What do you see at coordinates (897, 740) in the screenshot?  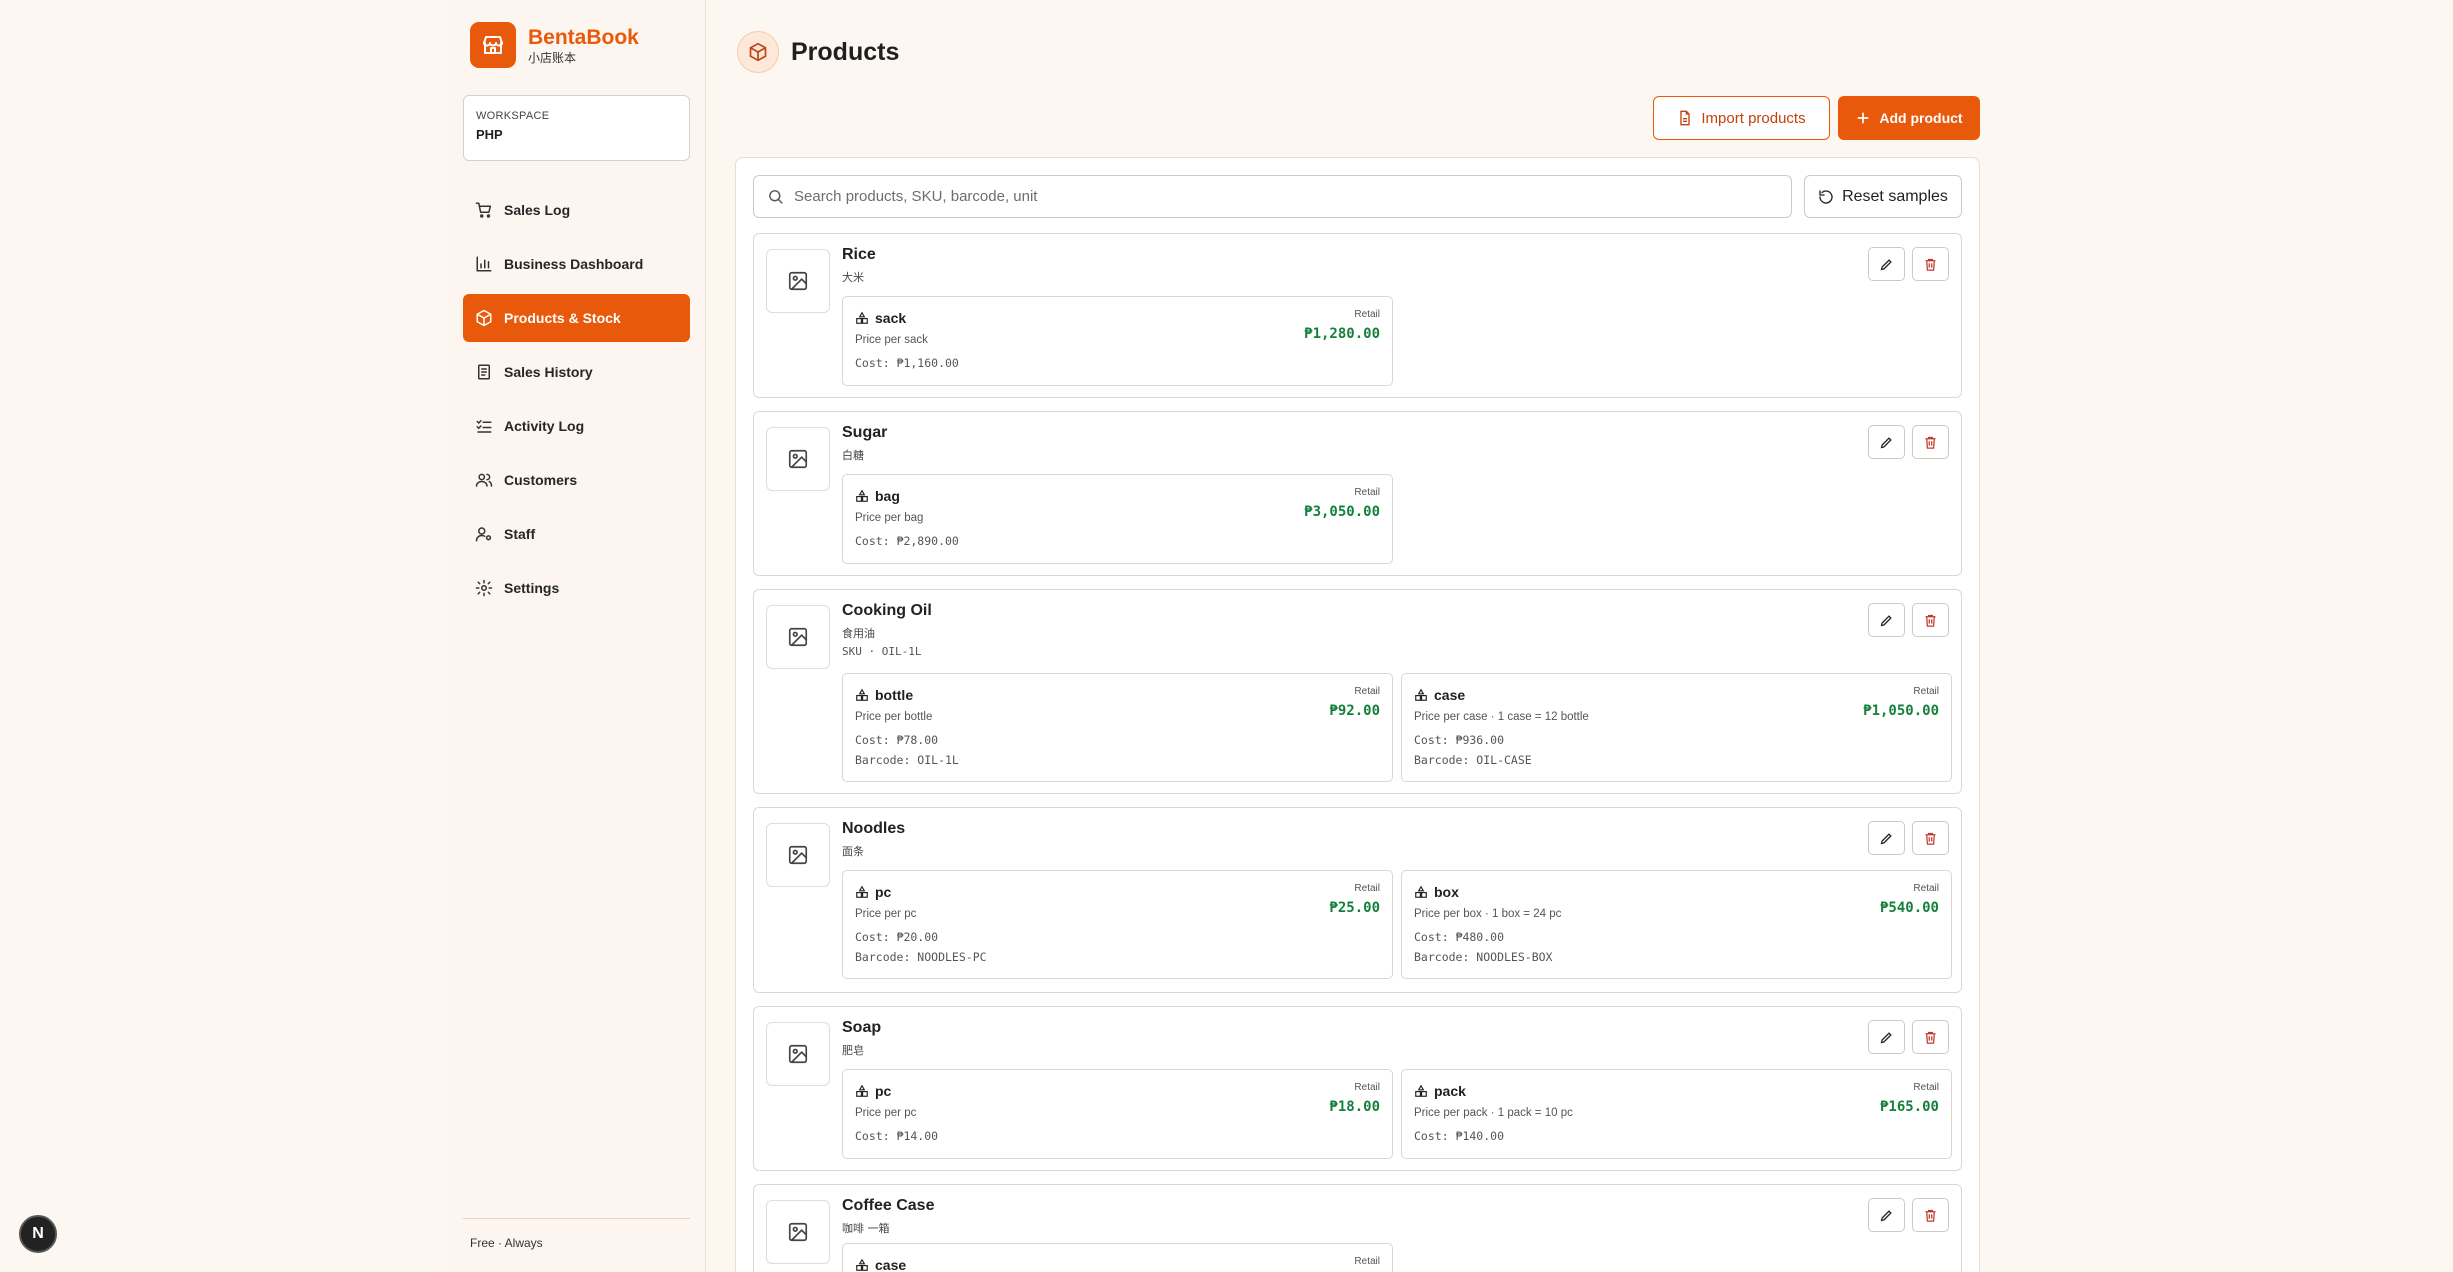 I see `unit-cost: Cost: ₱78.00` at bounding box center [897, 740].